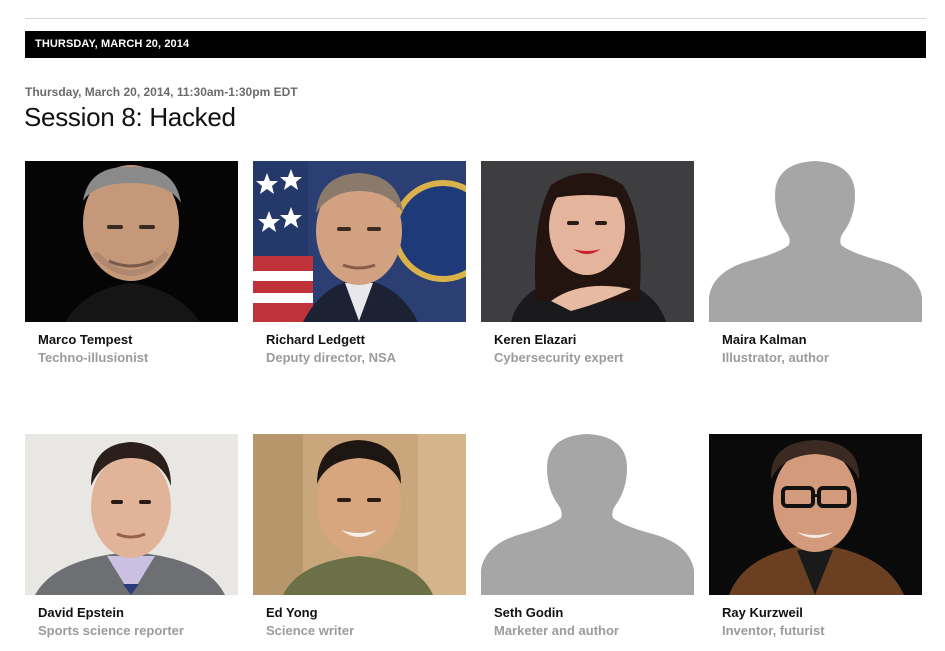  I want to click on speaker-card-keren-elazari: Keren Elazari Cybersecurity expert, so click(587, 263).